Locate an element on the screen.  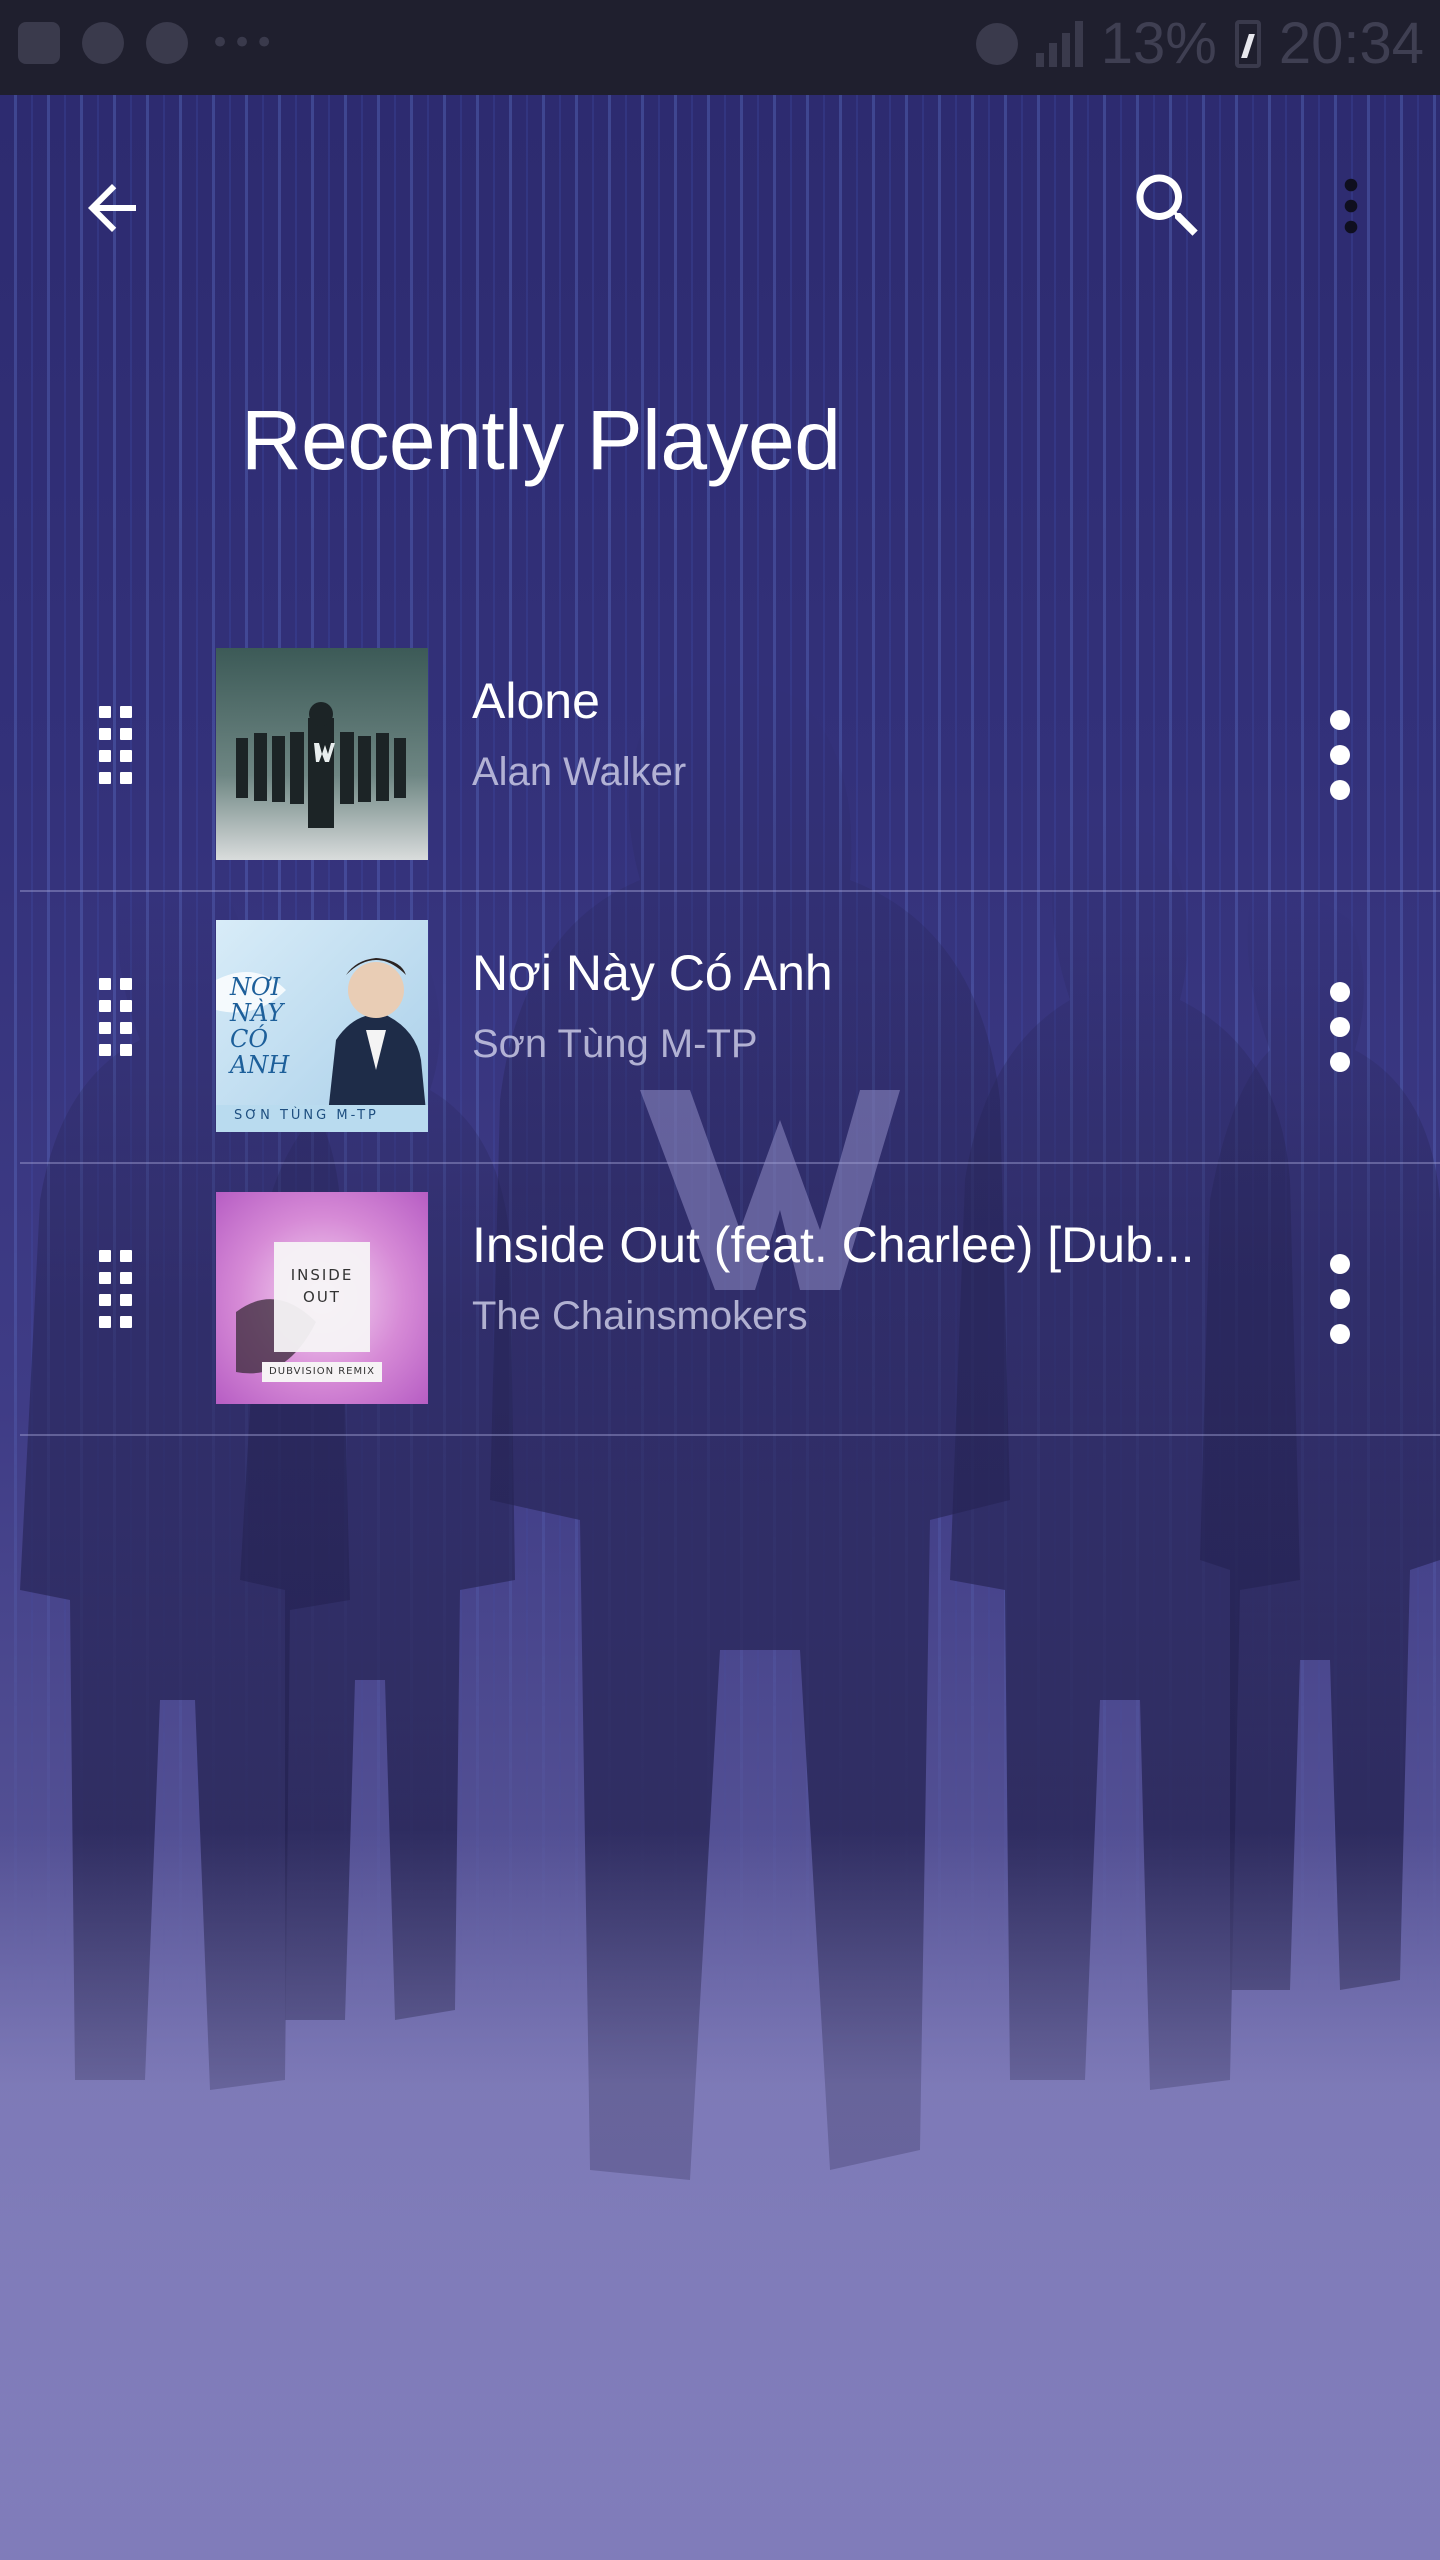
search-icon is located at coordinates (1167, 205).